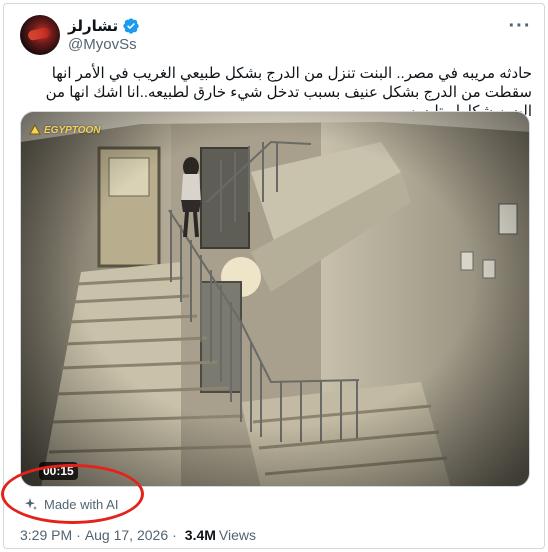 This screenshot has width=548, height=552. Describe the element at coordinates (72, 130) in the screenshot. I see `watermark-text: EGYPTOON` at that location.